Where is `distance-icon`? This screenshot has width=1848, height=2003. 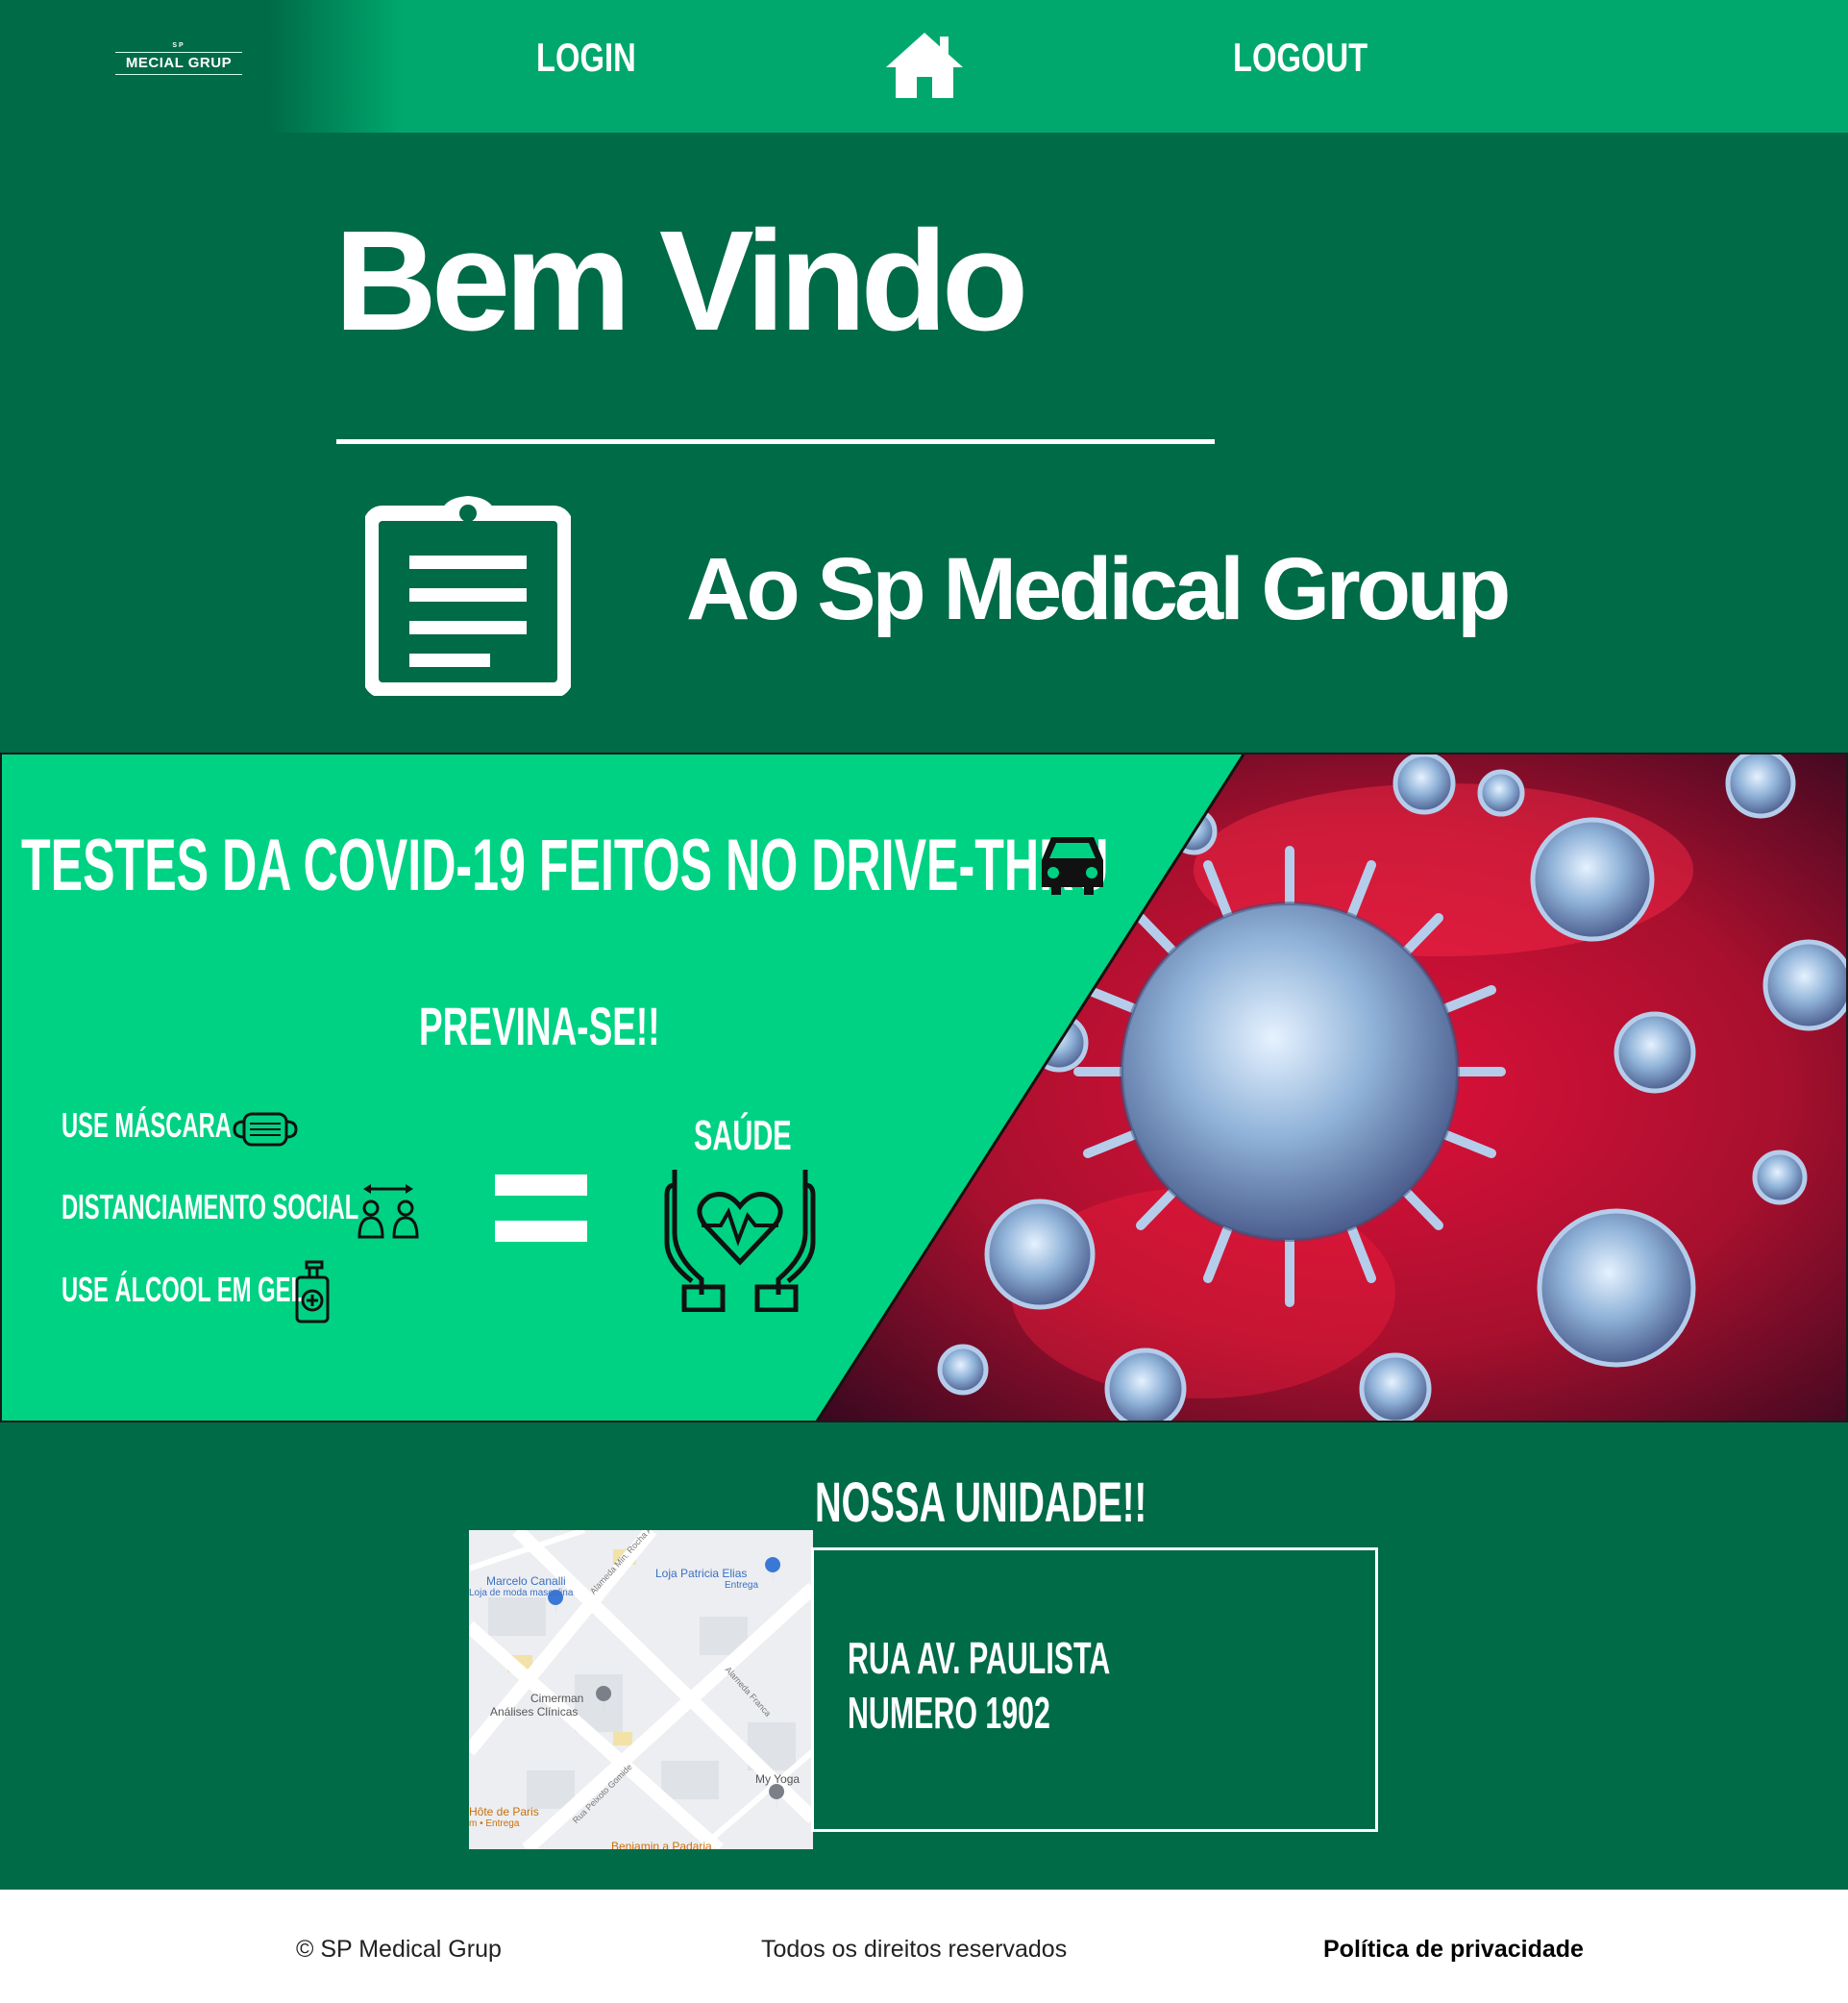
distance-icon is located at coordinates (388, 1211).